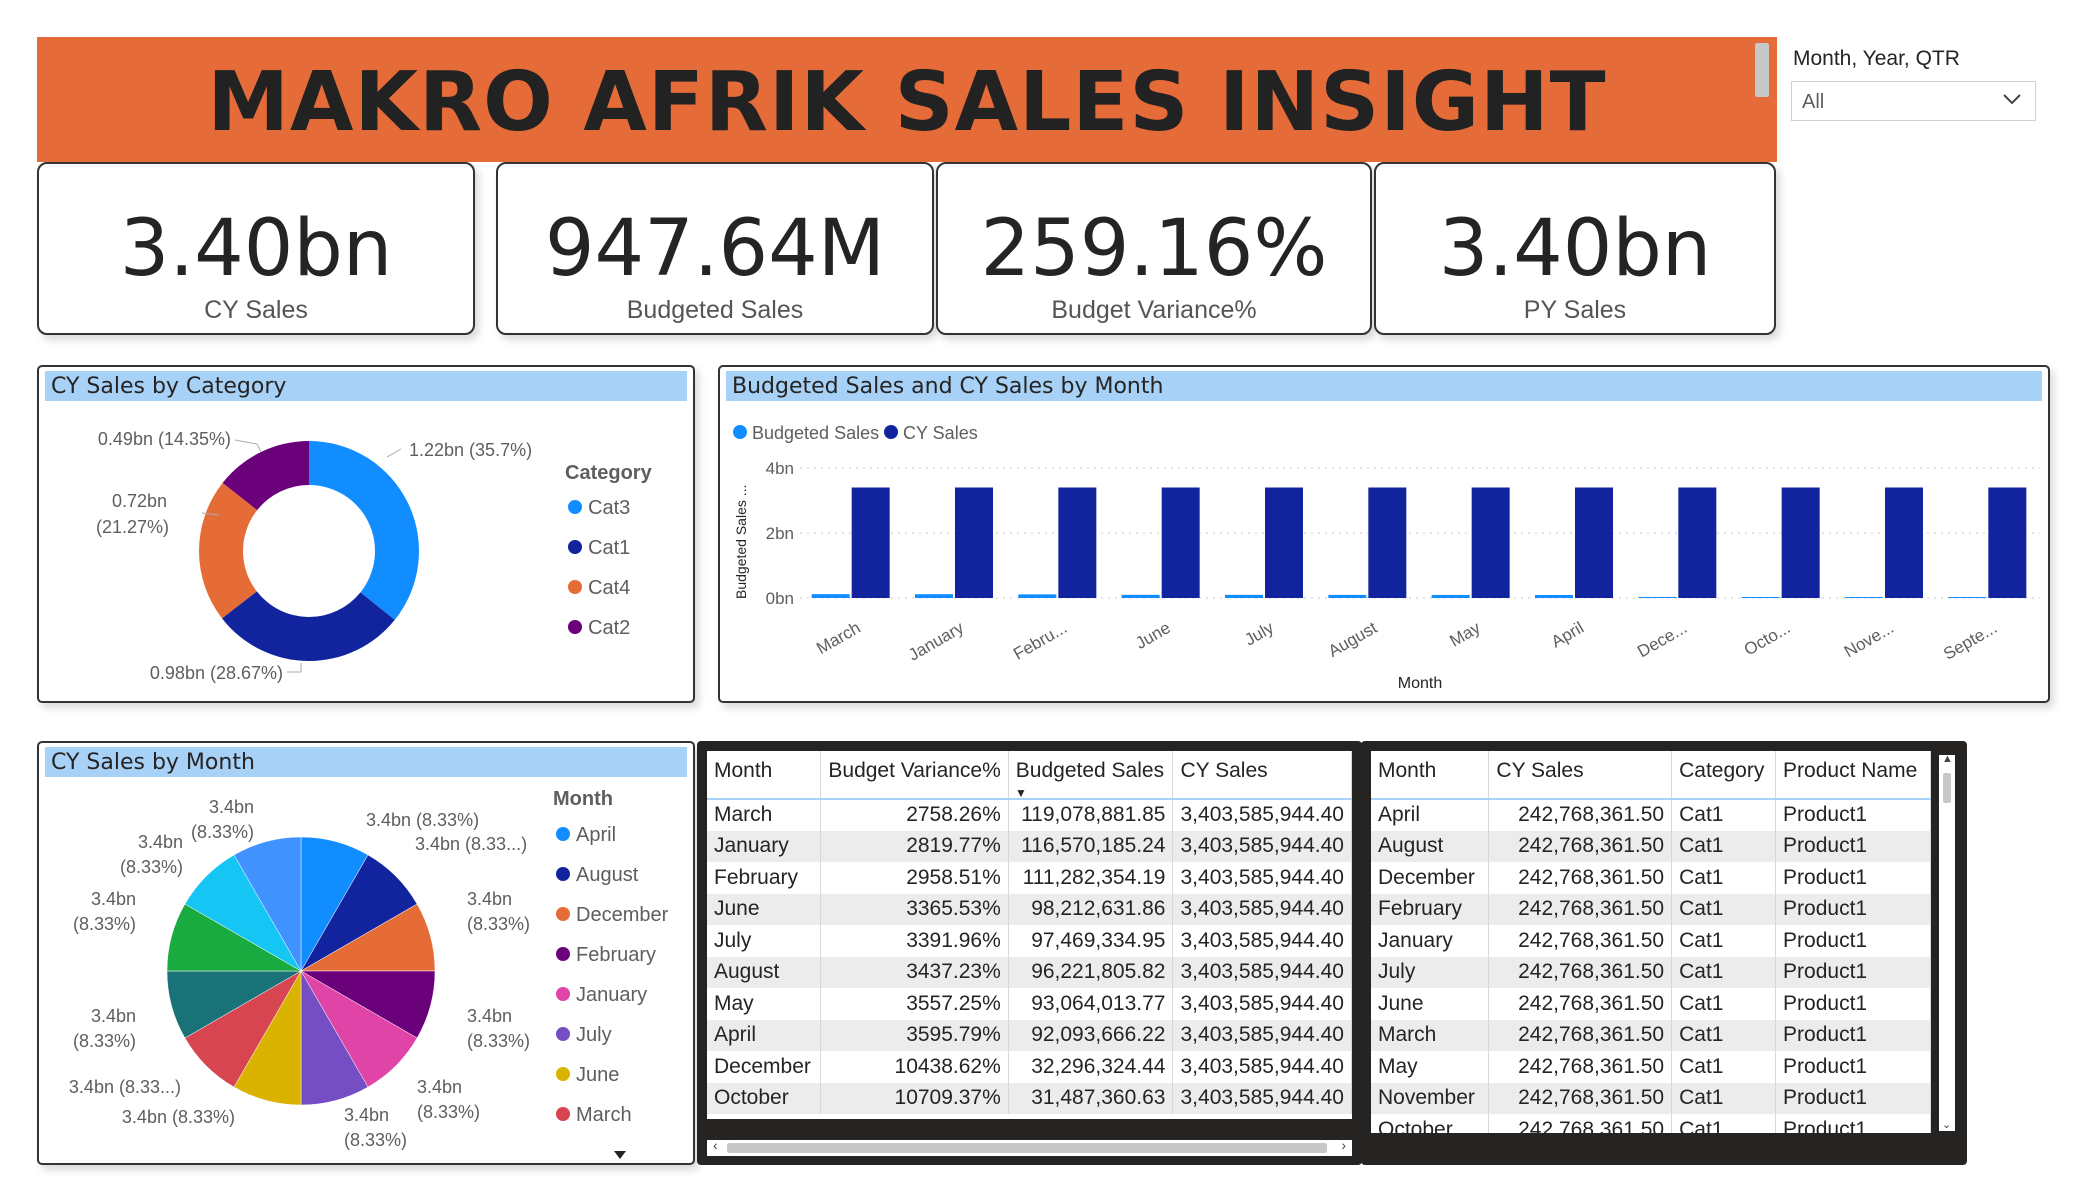 Image resolution: width=2075 pixels, height=1200 pixels. Describe the element at coordinates (1913, 101) in the screenshot. I see `slicer-dropdown: All` at that location.